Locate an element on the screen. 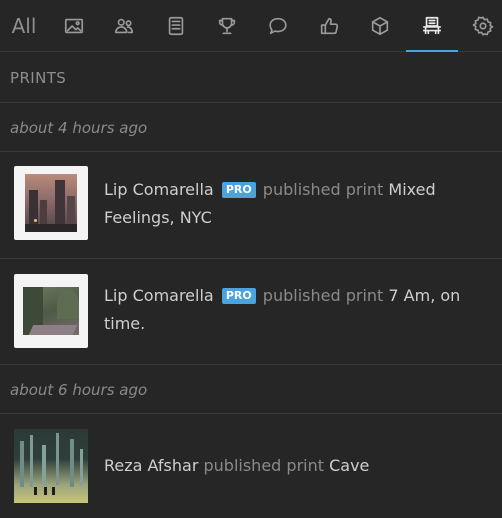 The height and width of the screenshot is (518, 502). users-icon is located at coordinates (124, 26).